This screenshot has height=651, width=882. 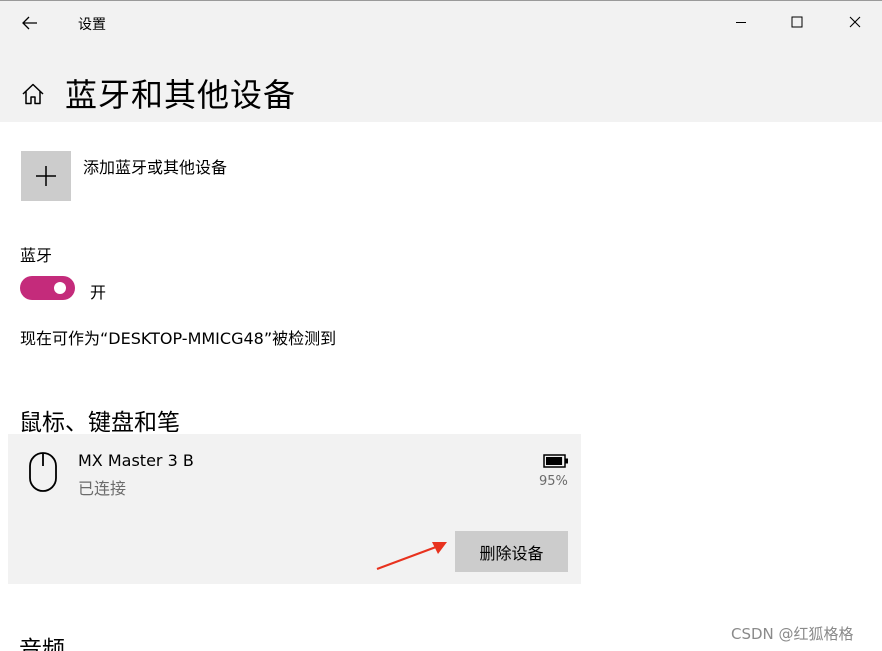 What do you see at coordinates (42, 644) in the screenshot?
I see `section-title-audio: 音频` at bounding box center [42, 644].